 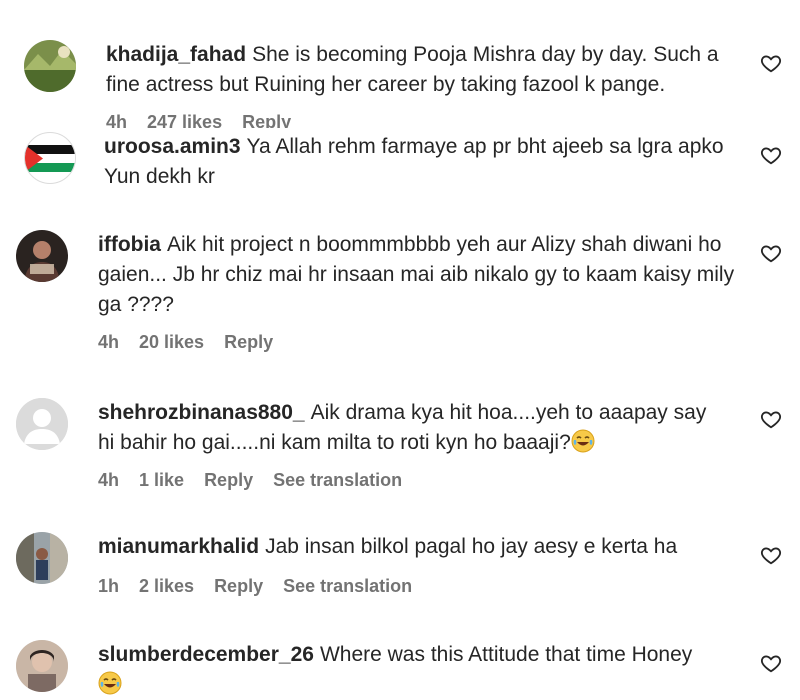 What do you see at coordinates (172, 146) in the screenshot?
I see `comment-username: uroosa.amin3` at bounding box center [172, 146].